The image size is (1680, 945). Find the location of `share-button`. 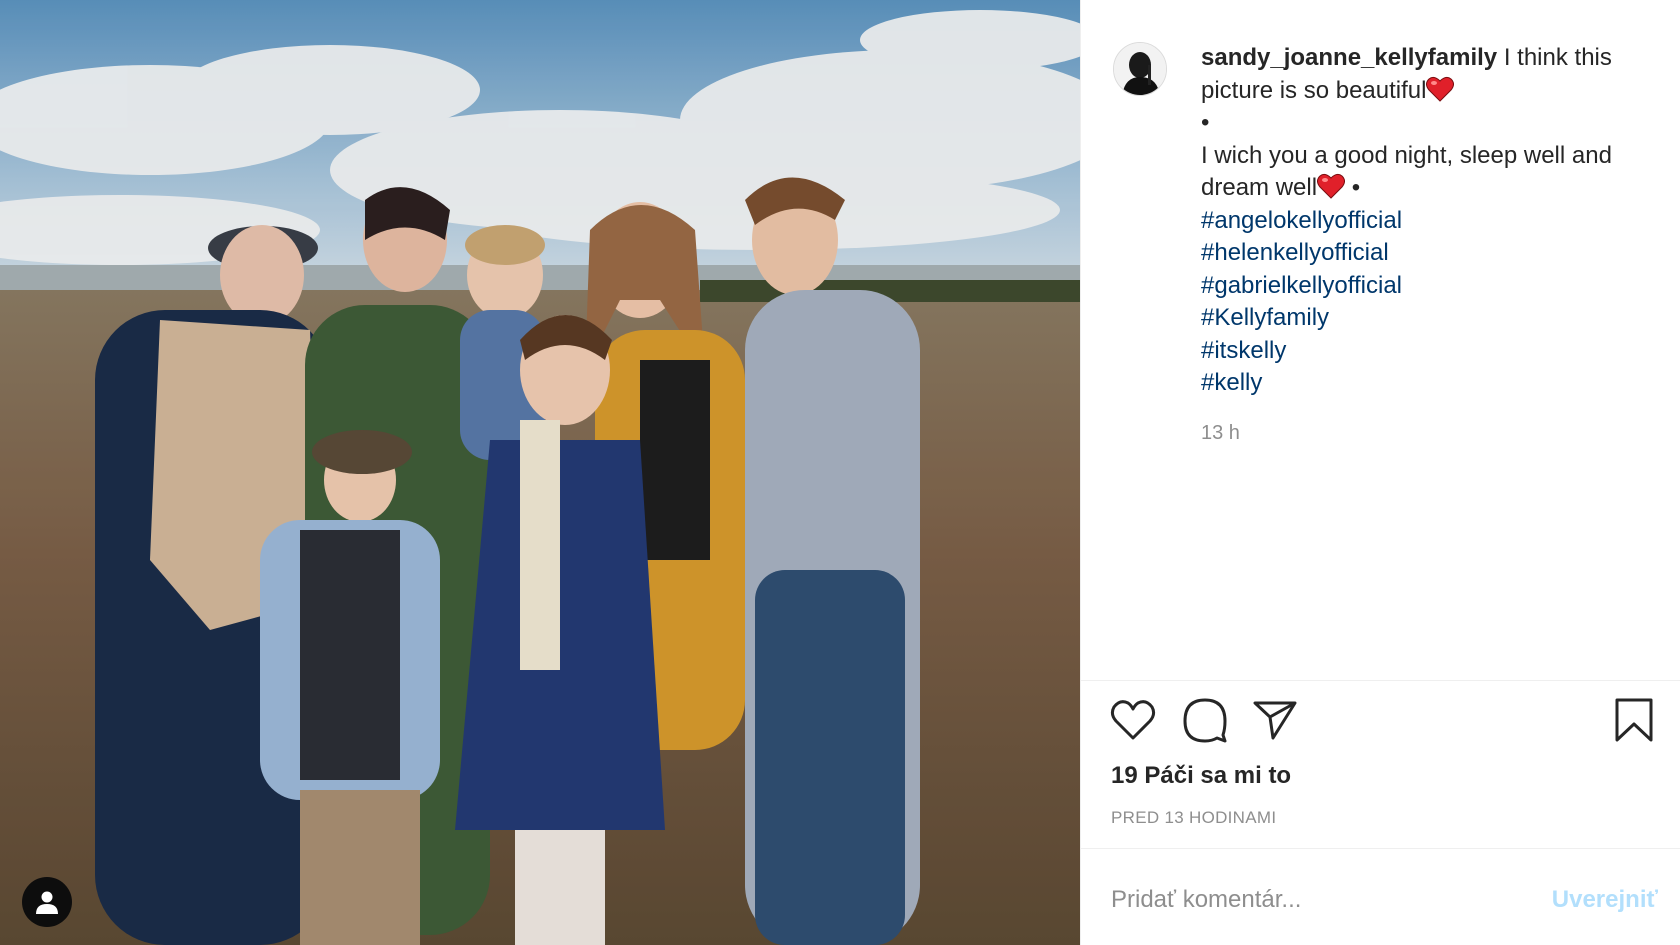

share-button is located at coordinates (1275, 720).